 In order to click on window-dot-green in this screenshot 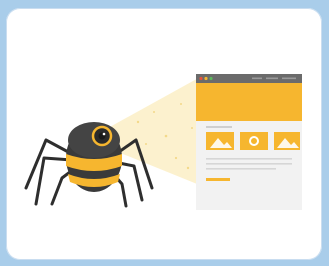, I will do `click(211, 78)`.